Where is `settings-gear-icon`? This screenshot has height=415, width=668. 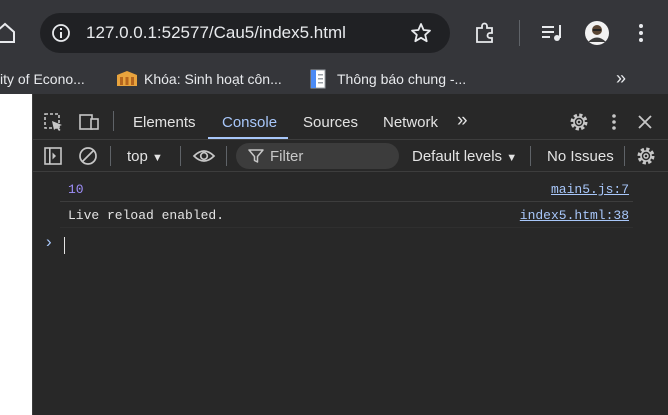 settings-gear-icon is located at coordinates (579, 122).